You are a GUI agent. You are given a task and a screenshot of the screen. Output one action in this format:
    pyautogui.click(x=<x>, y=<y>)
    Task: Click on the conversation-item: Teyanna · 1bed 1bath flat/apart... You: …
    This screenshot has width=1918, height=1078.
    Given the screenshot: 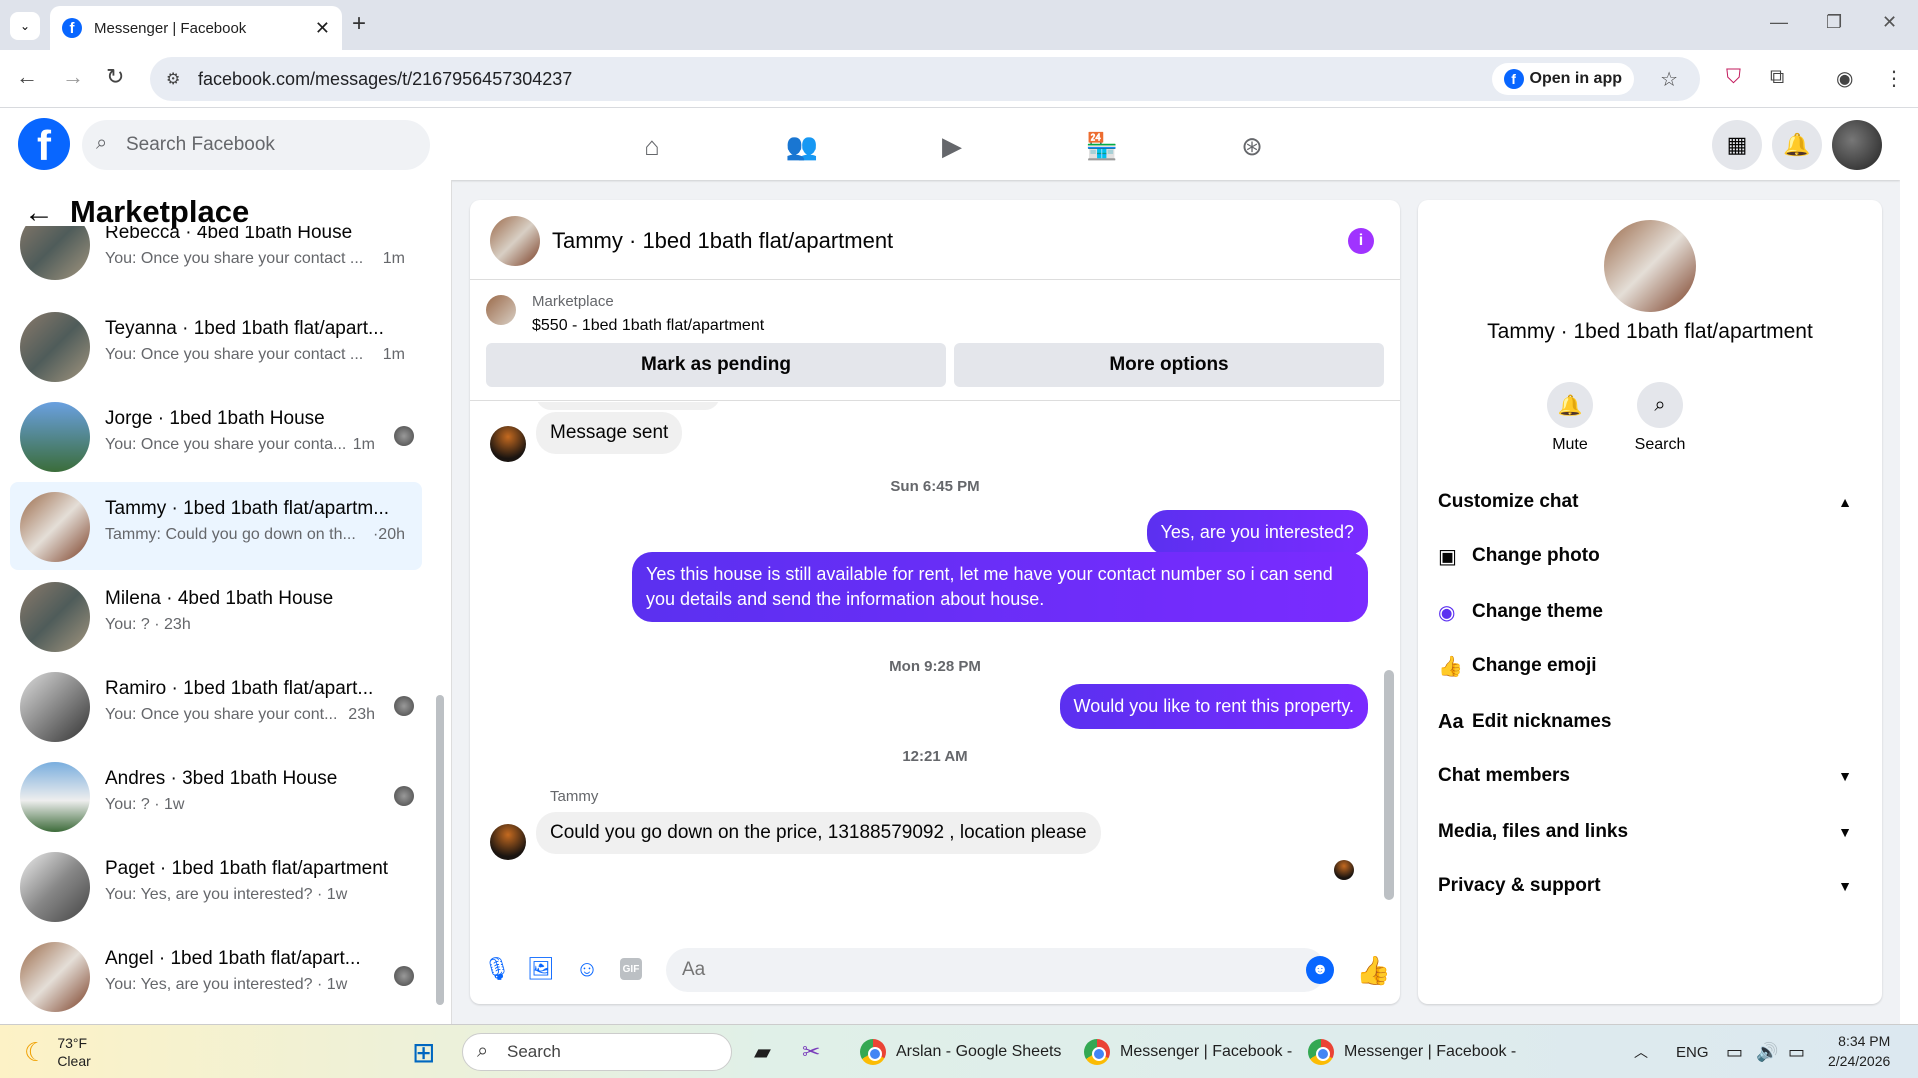 What is the action you would take?
    pyautogui.click(x=216, y=346)
    